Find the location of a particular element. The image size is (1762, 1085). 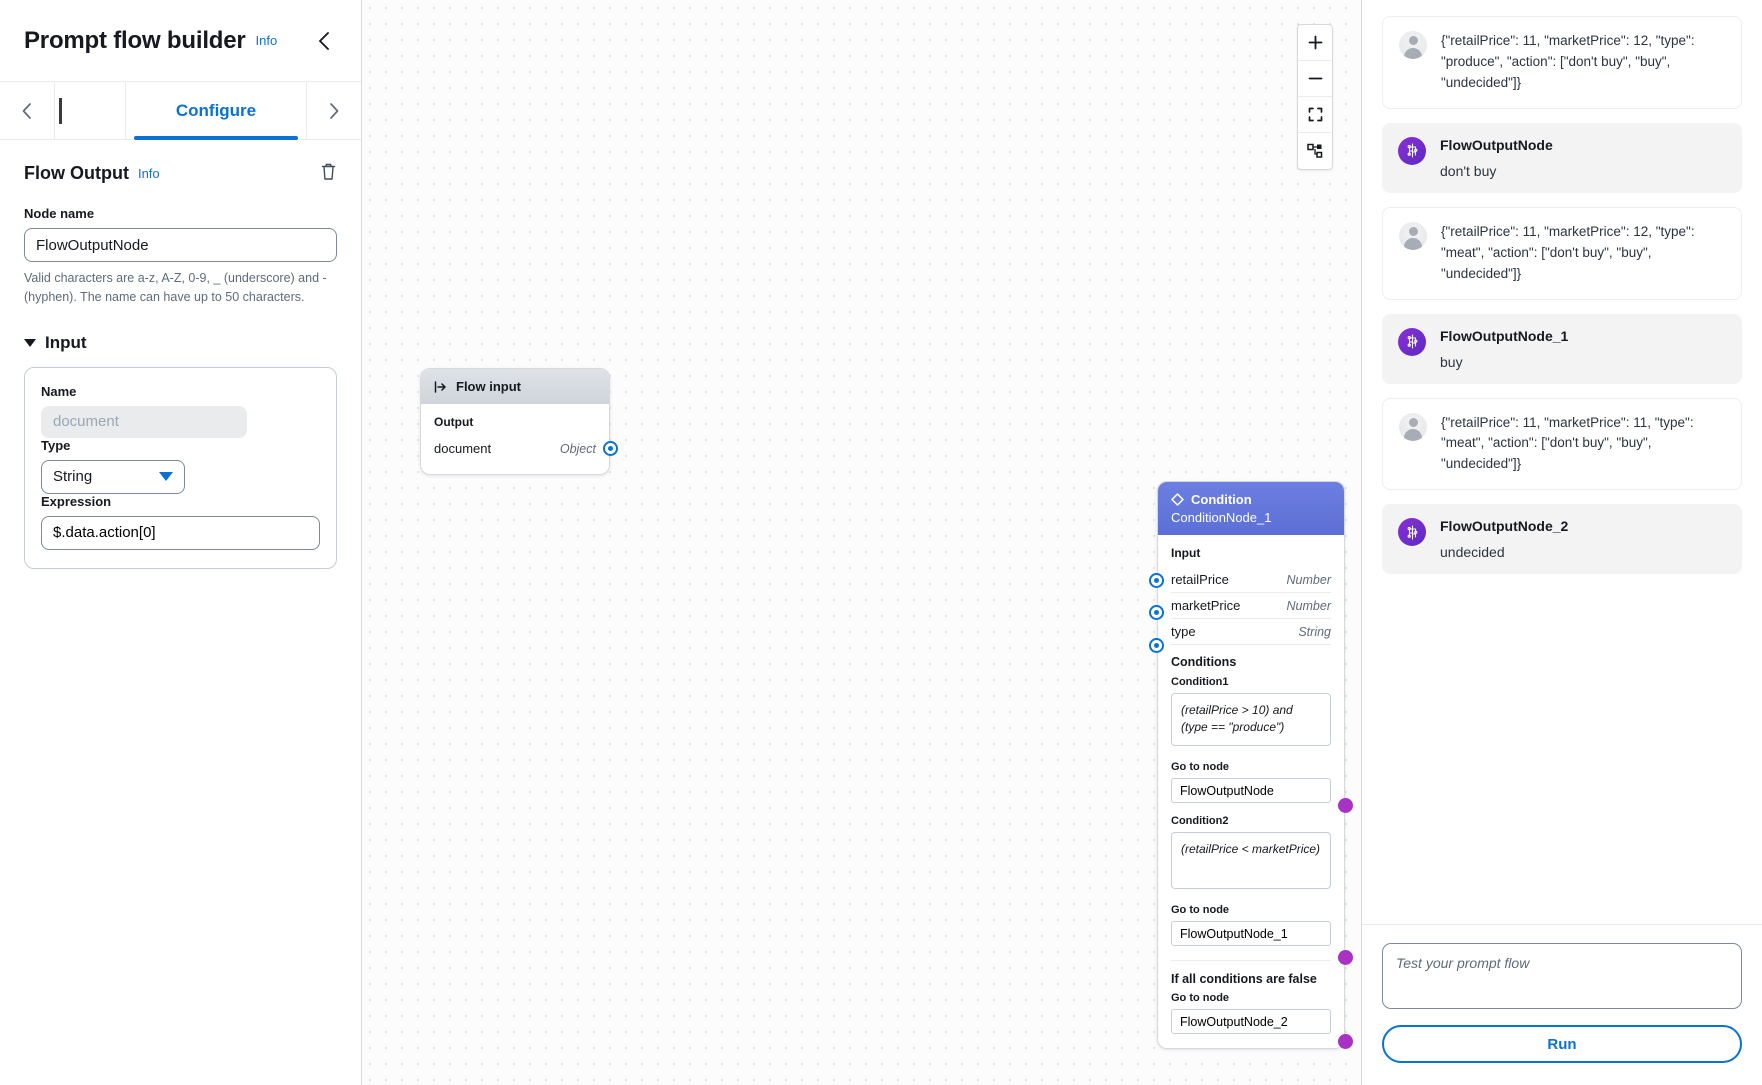

condition-input-0-name: retailPrice is located at coordinates (1200, 579).